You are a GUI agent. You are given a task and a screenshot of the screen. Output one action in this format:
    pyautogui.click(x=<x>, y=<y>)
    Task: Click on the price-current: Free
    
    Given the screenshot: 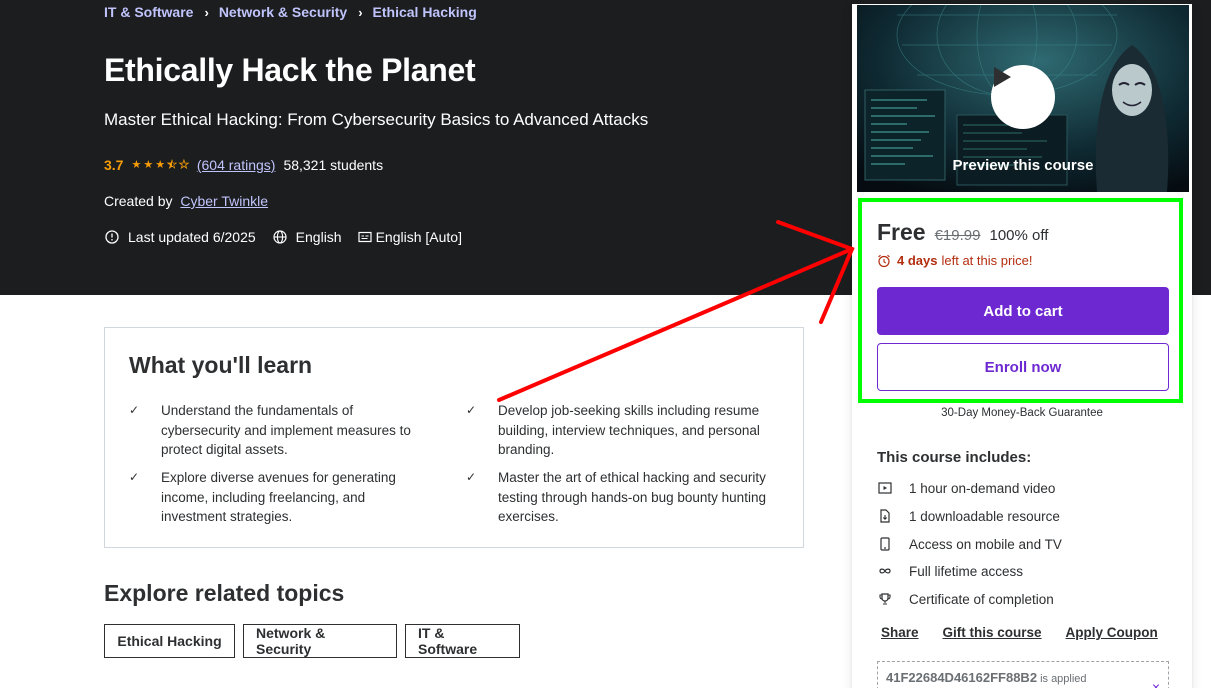 What is the action you would take?
    pyautogui.click(x=901, y=232)
    